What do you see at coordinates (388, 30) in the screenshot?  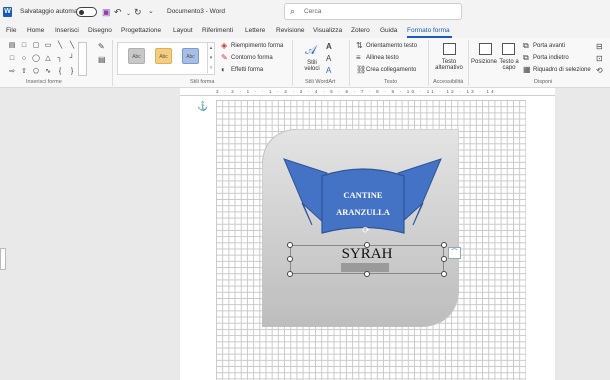 I see `tab-help: Guida` at bounding box center [388, 30].